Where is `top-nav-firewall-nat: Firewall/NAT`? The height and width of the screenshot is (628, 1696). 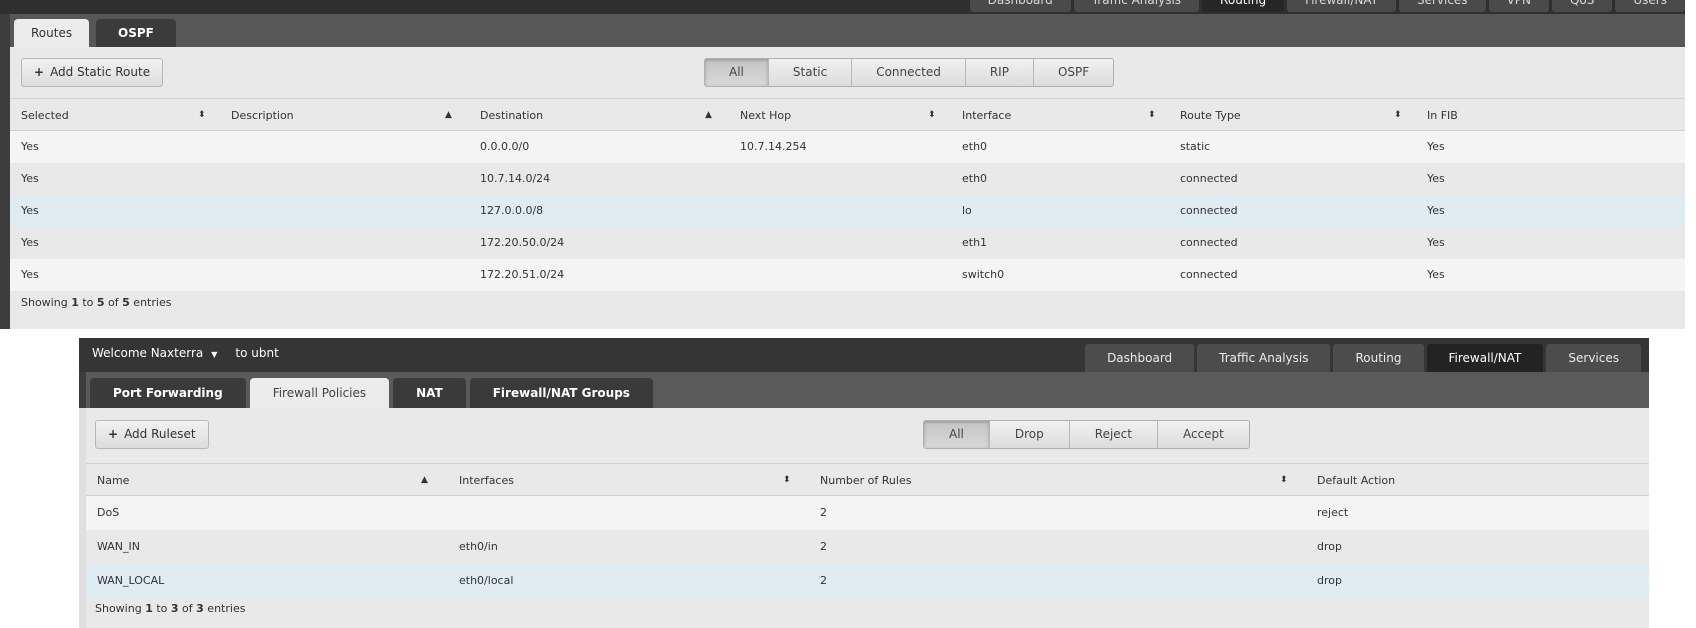 top-nav-firewall-nat: Firewall/NAT is located at coordinates (1341, 6).